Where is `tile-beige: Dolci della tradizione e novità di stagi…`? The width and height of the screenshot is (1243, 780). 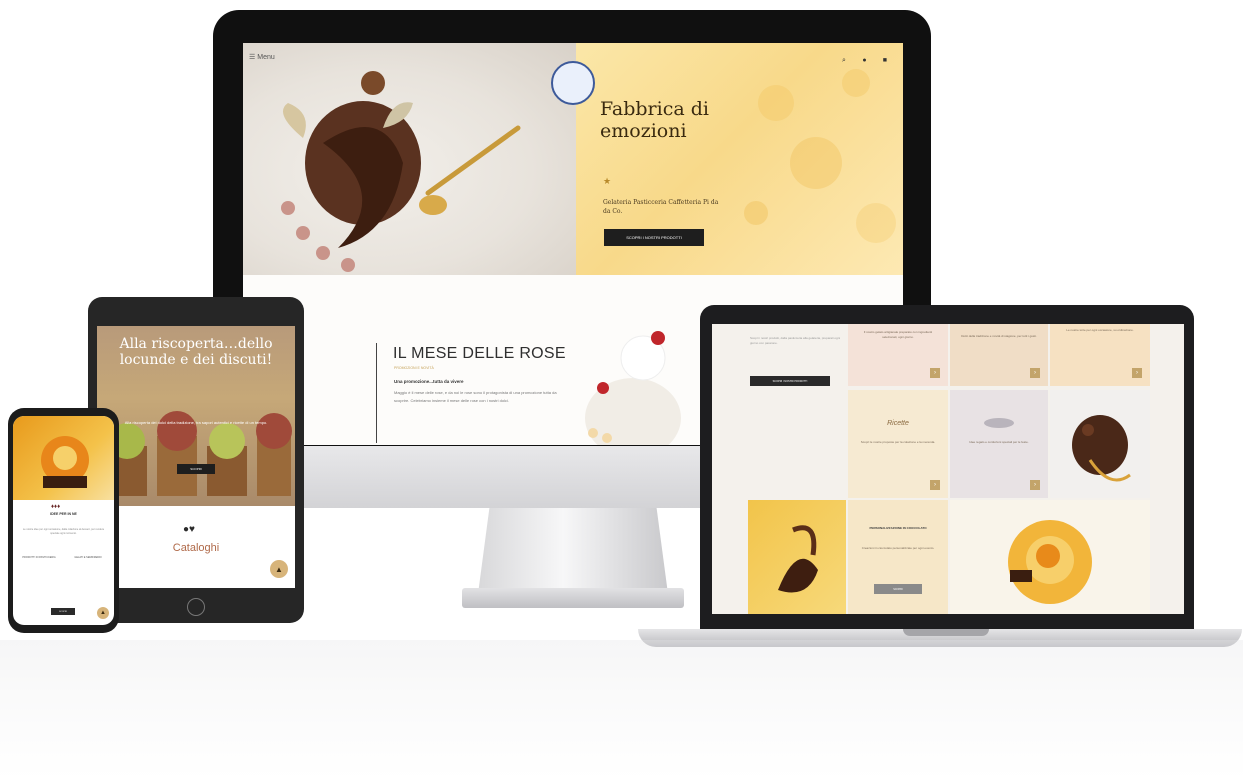 tile-beige: Dolci della tradizione e novità di stagi… is located at coordinates (999, 355).